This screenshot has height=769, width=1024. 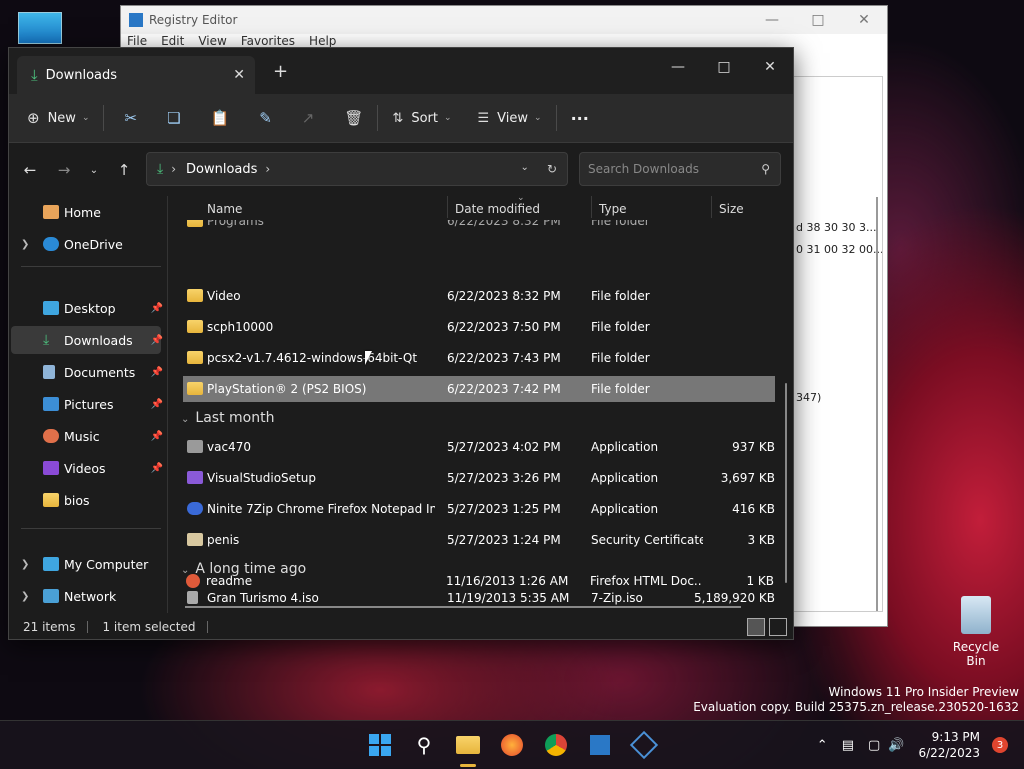 What do you see at coordinates (504, 509) in the screenshot?
I see `file-date: 5/27/2023 1:25 PM` at bounding box center [504, 509].